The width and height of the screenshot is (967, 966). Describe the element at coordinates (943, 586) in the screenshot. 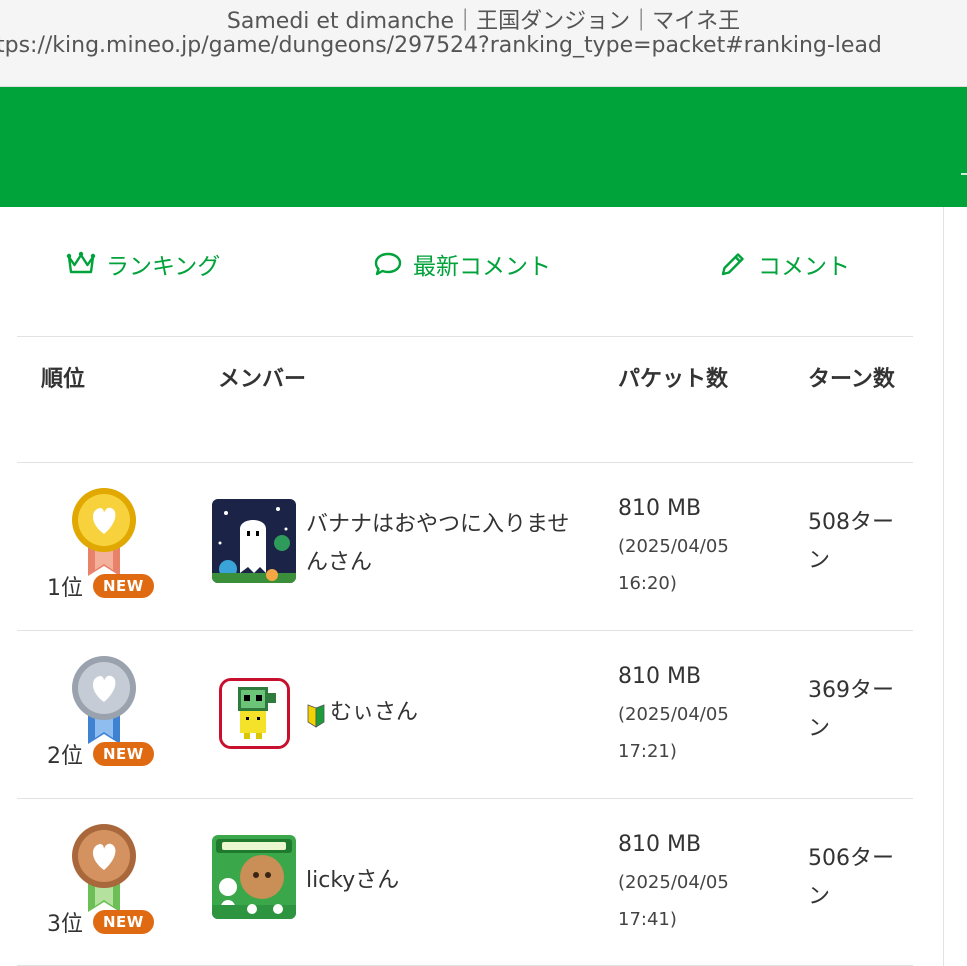

I see `content-right-border` at that location.